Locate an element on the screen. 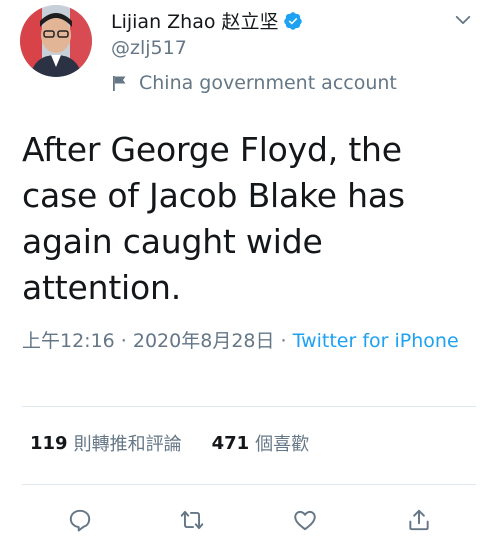 Image resolution: width=498 pixels, height=549 pixels. share-button is located at coordinates (419, 520).